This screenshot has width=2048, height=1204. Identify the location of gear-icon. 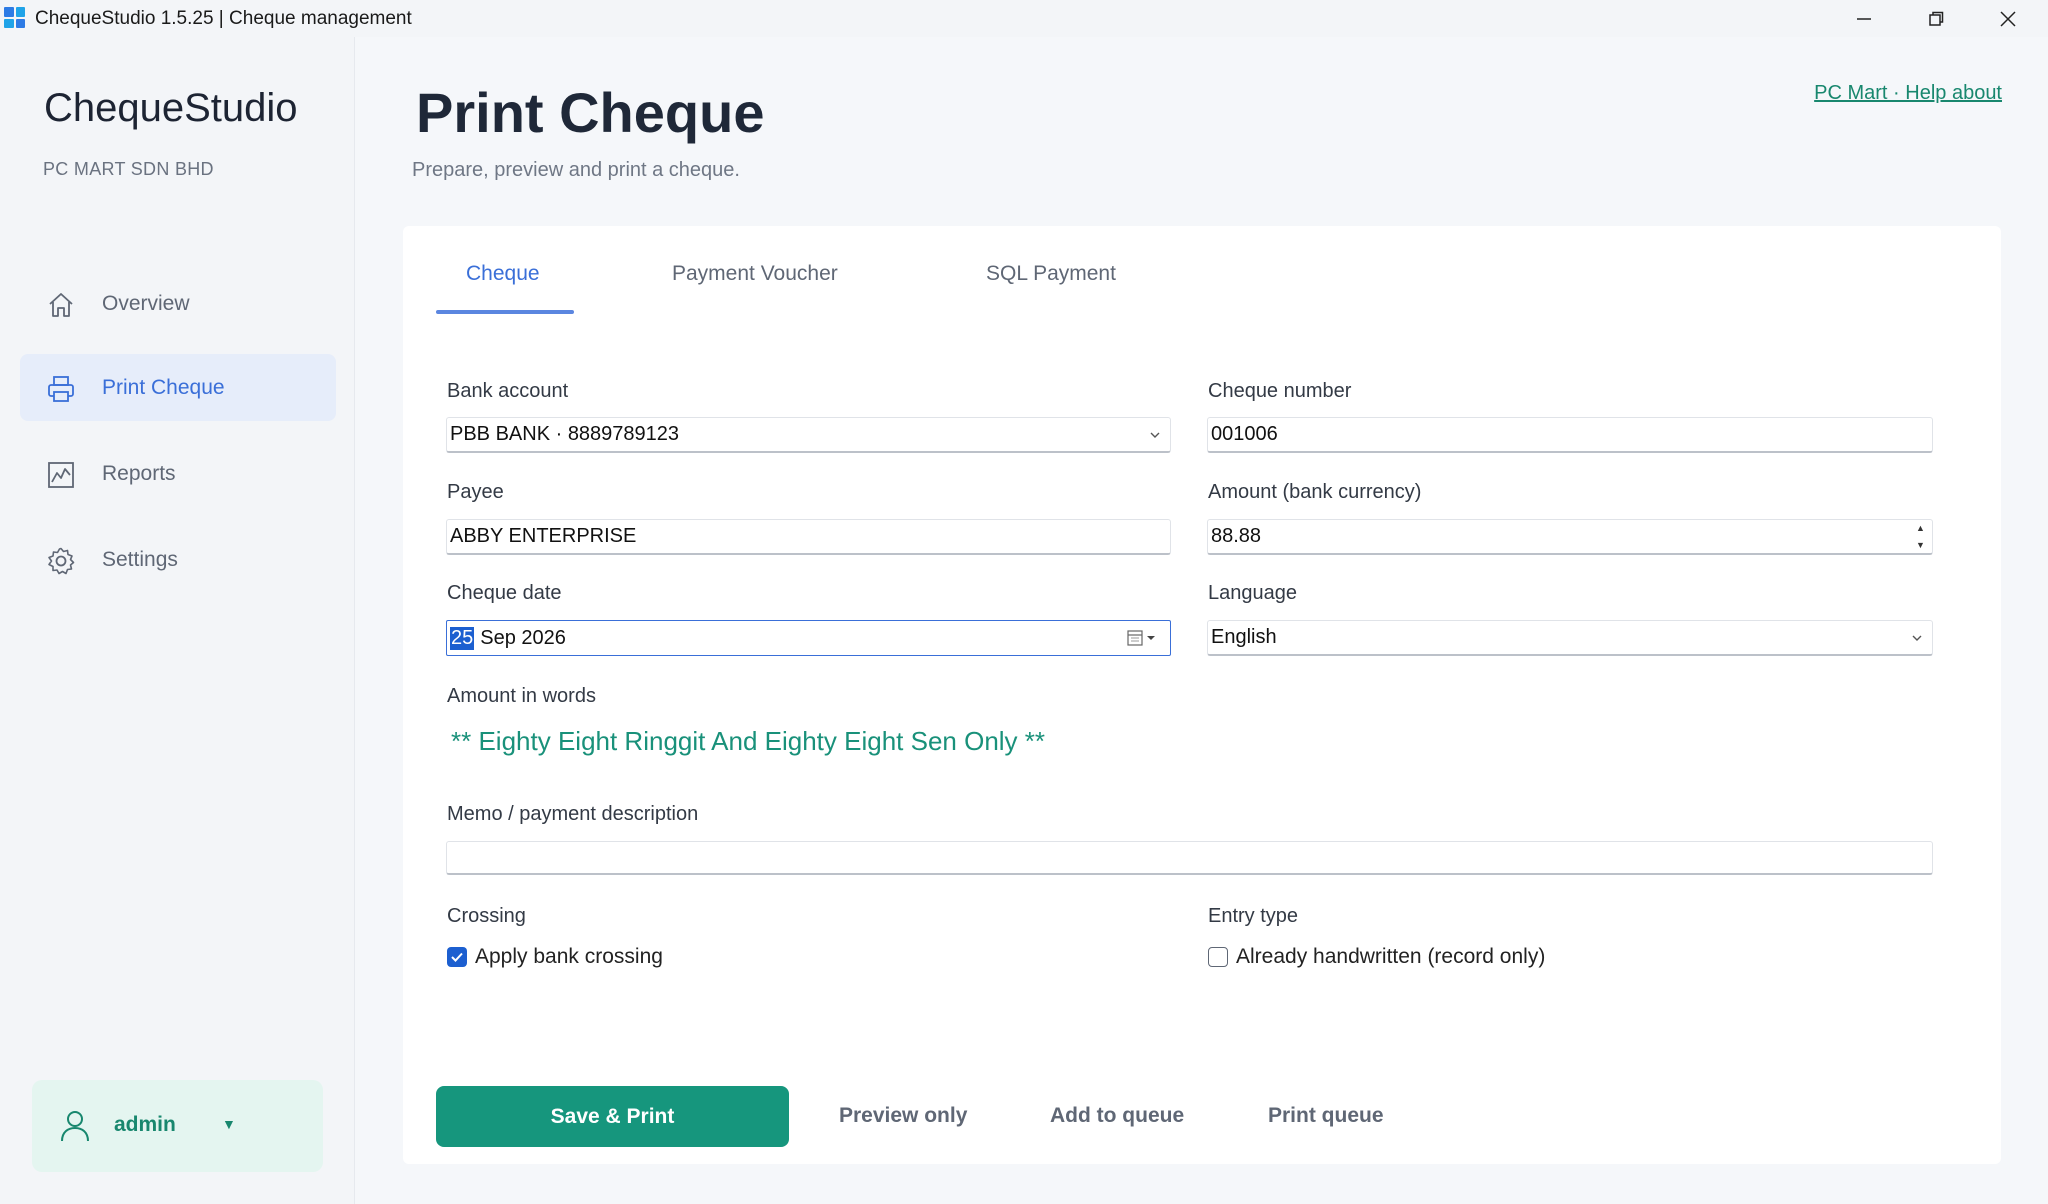
(61, 561).